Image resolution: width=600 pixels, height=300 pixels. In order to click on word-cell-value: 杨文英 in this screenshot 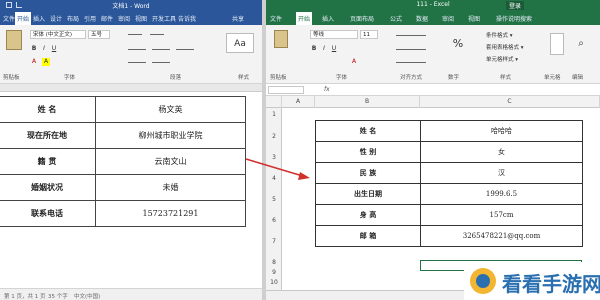, I will do `click(170, 109)`.